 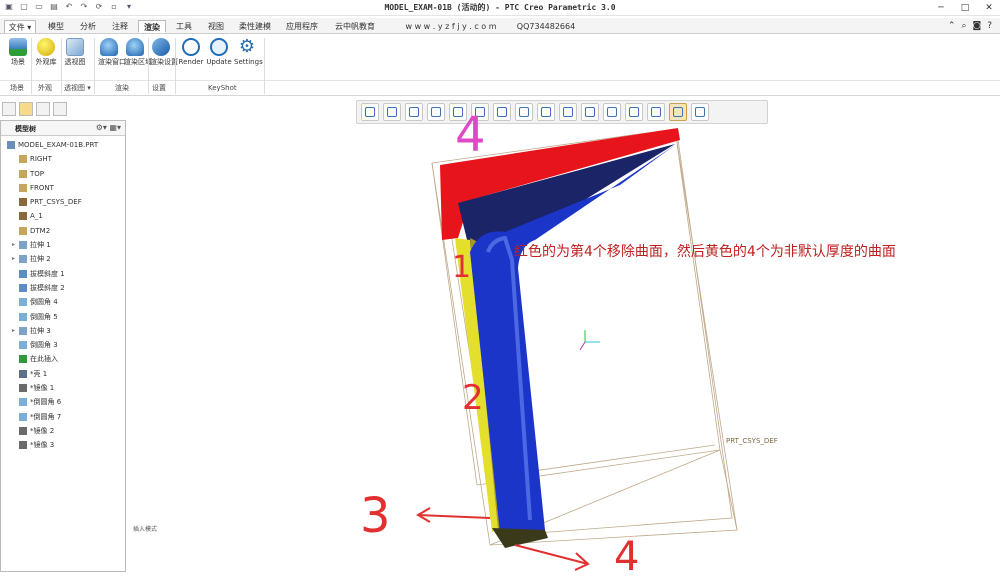 I want to click on keyshot-update-button: Update, so click(x=219, y=52).